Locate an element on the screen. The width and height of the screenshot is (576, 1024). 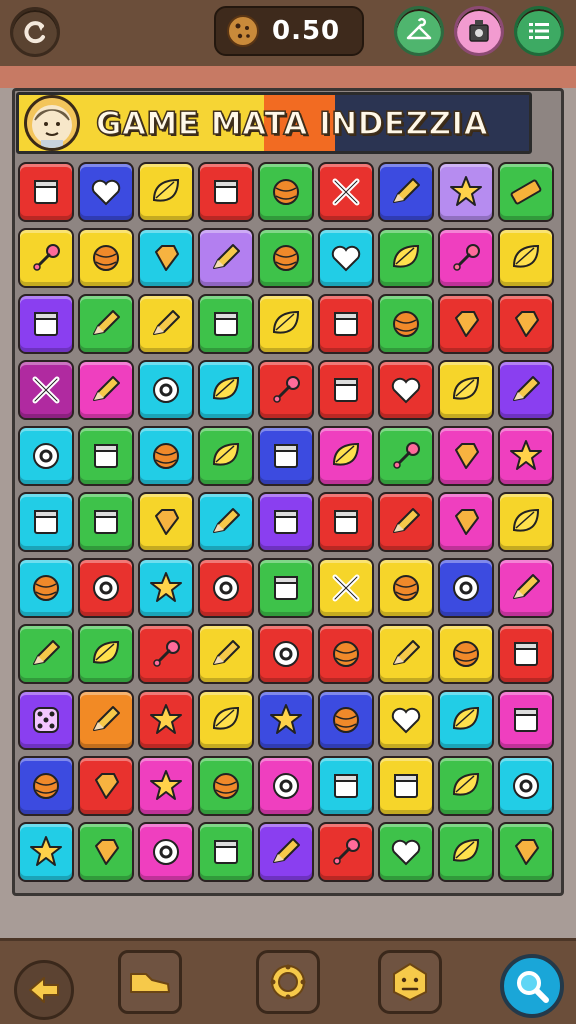
tile-bar is located at coordinates (526, 192).